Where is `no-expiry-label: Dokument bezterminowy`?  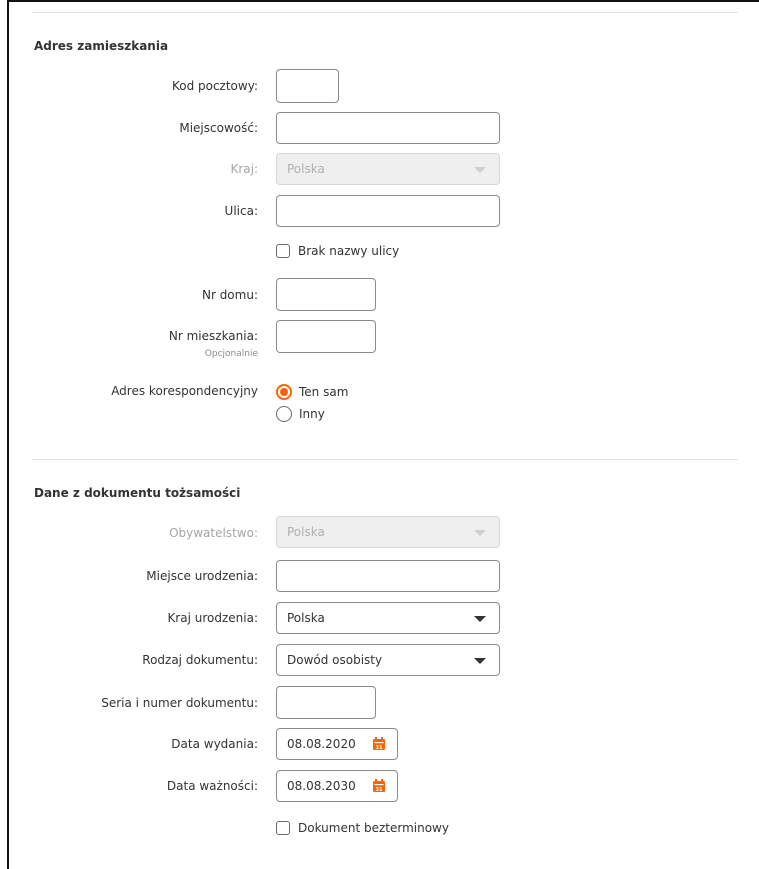
no-expiry-label: Dokument bezterminowy is located at coordinates (373, 828).